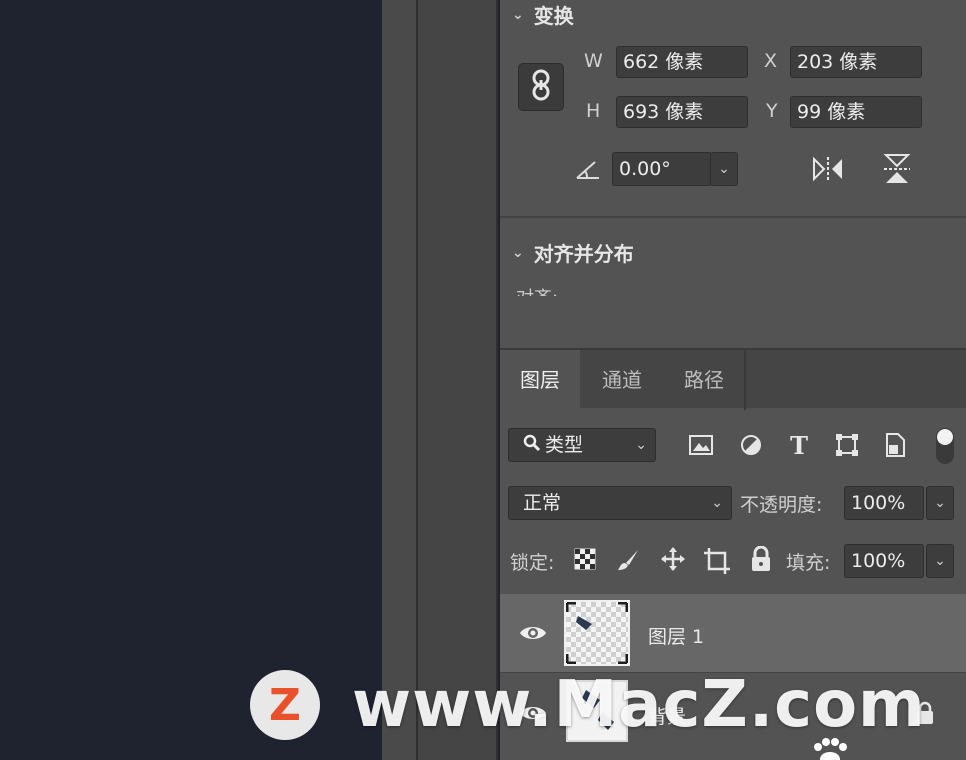  Describe the element at coordinates (458, 380) in the screenshot. I see `panel-dock-gap` at that location.